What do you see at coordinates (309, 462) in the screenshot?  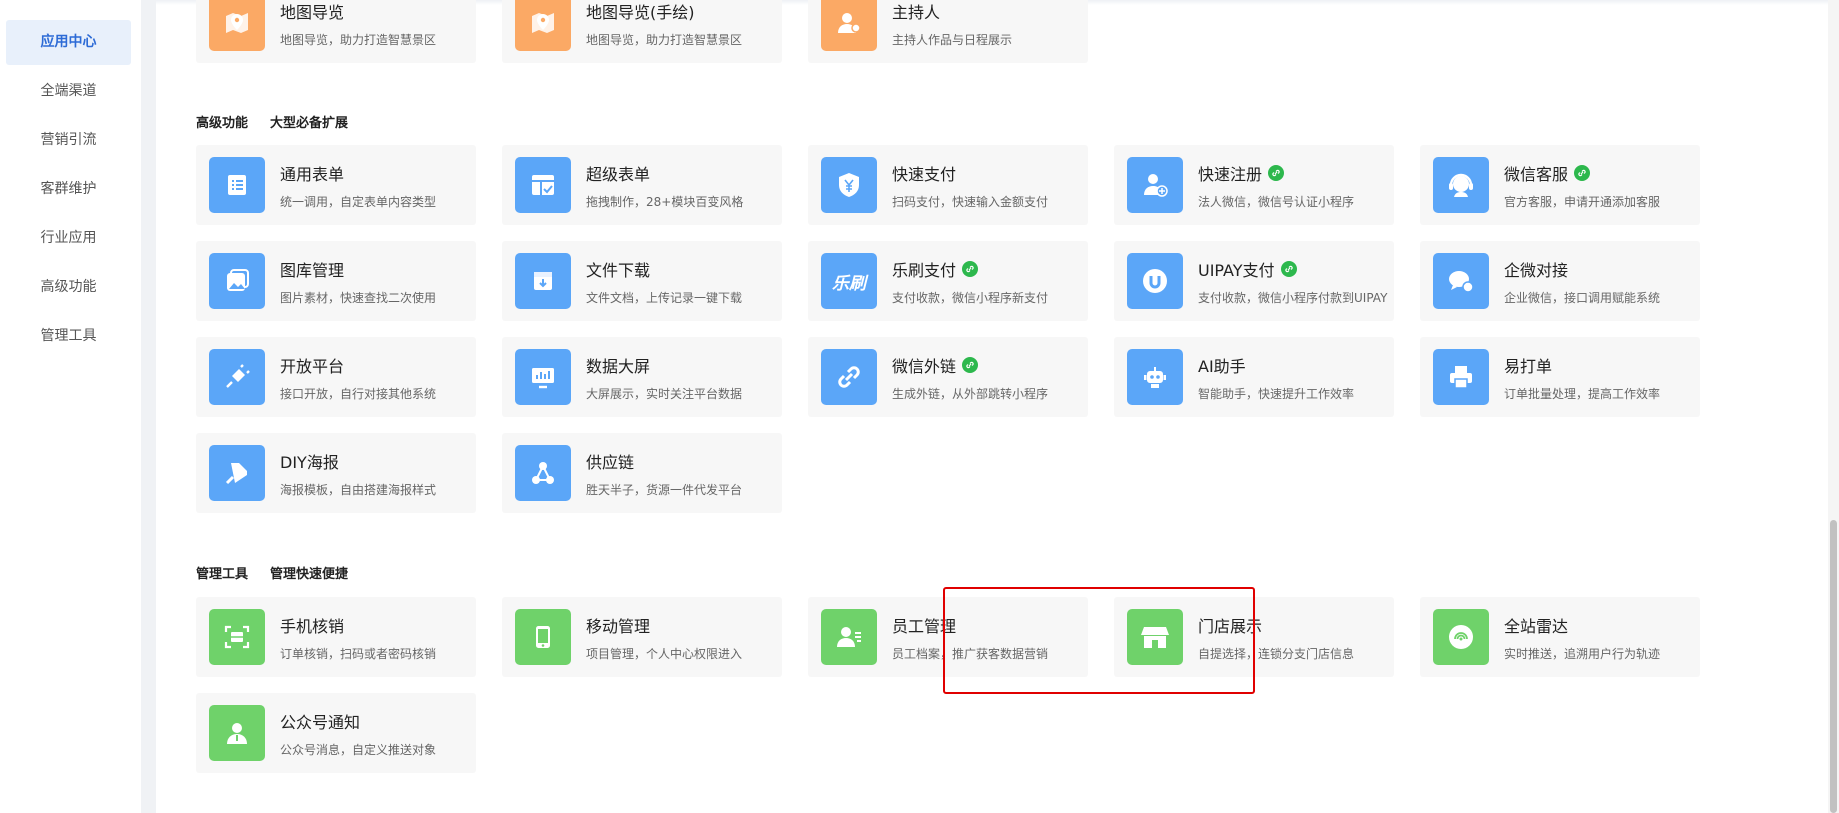 I see `card-title: DIY海报` at bounding box center [309, 462].